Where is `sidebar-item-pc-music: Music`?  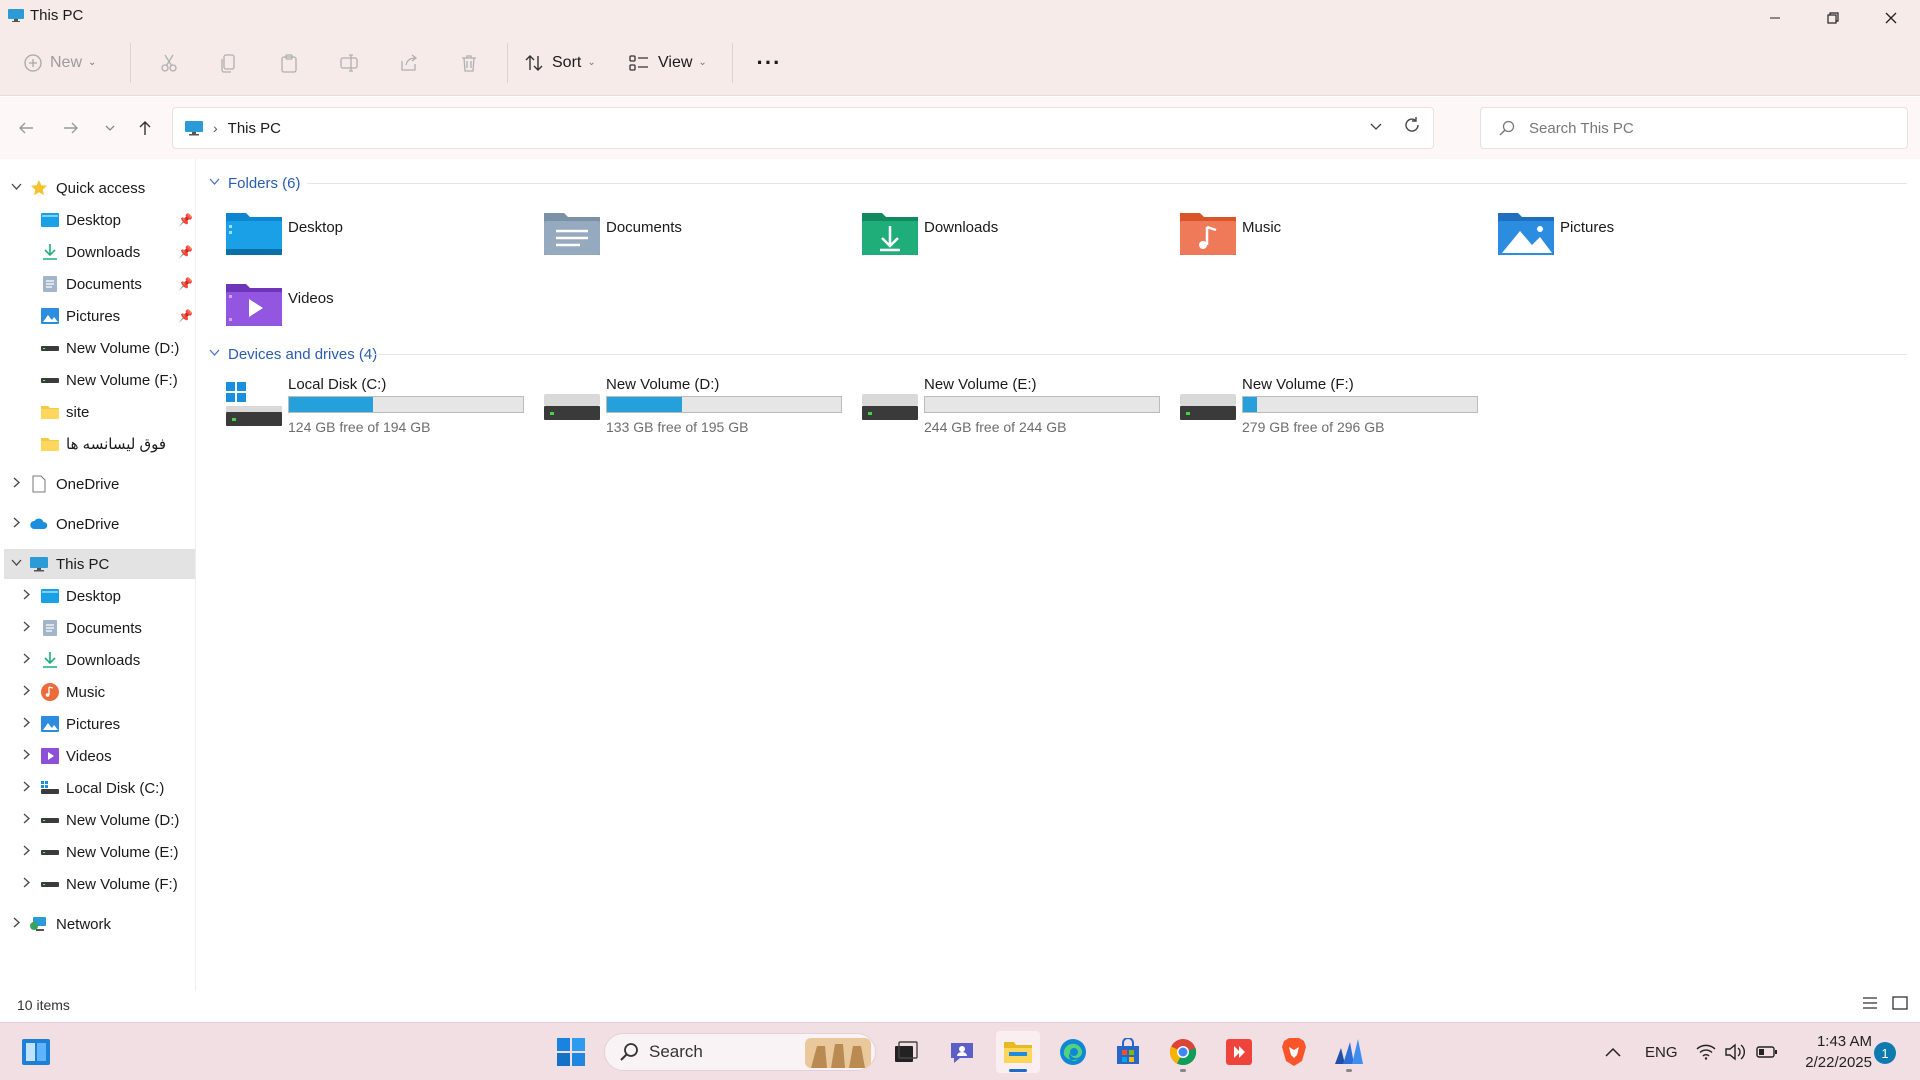 sidebar-item-pc-music: Music is located at coordinates (98, 692).